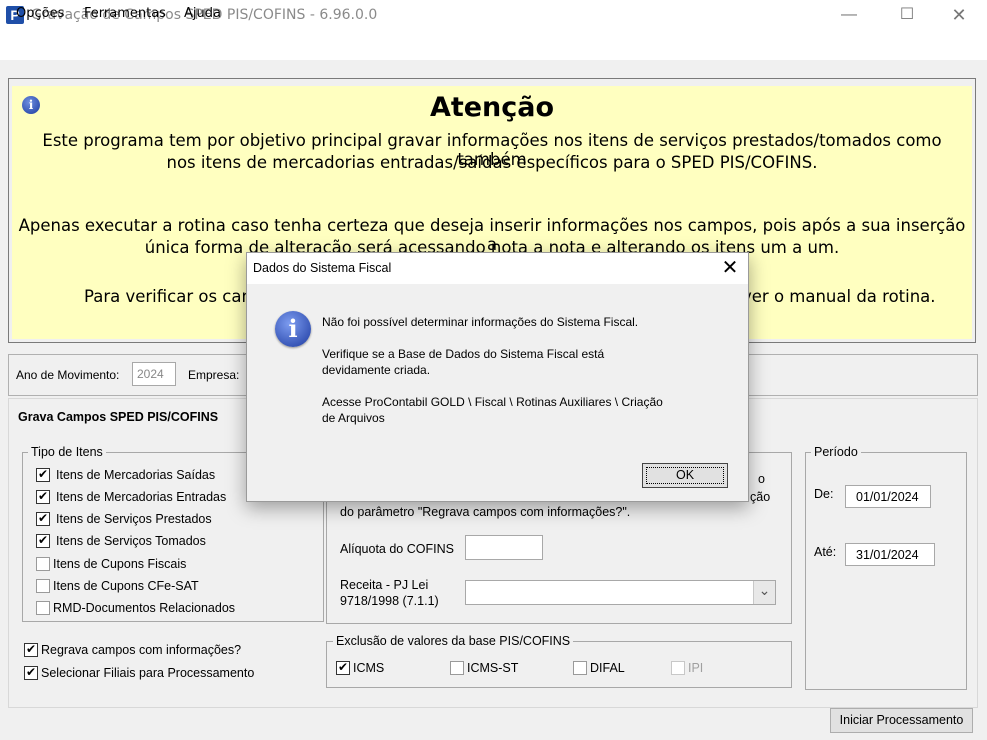  What do you see at coordinates (907, 15) in the screenshot?
I see `maximize-button: ☐` at bounding box center [907, 15].